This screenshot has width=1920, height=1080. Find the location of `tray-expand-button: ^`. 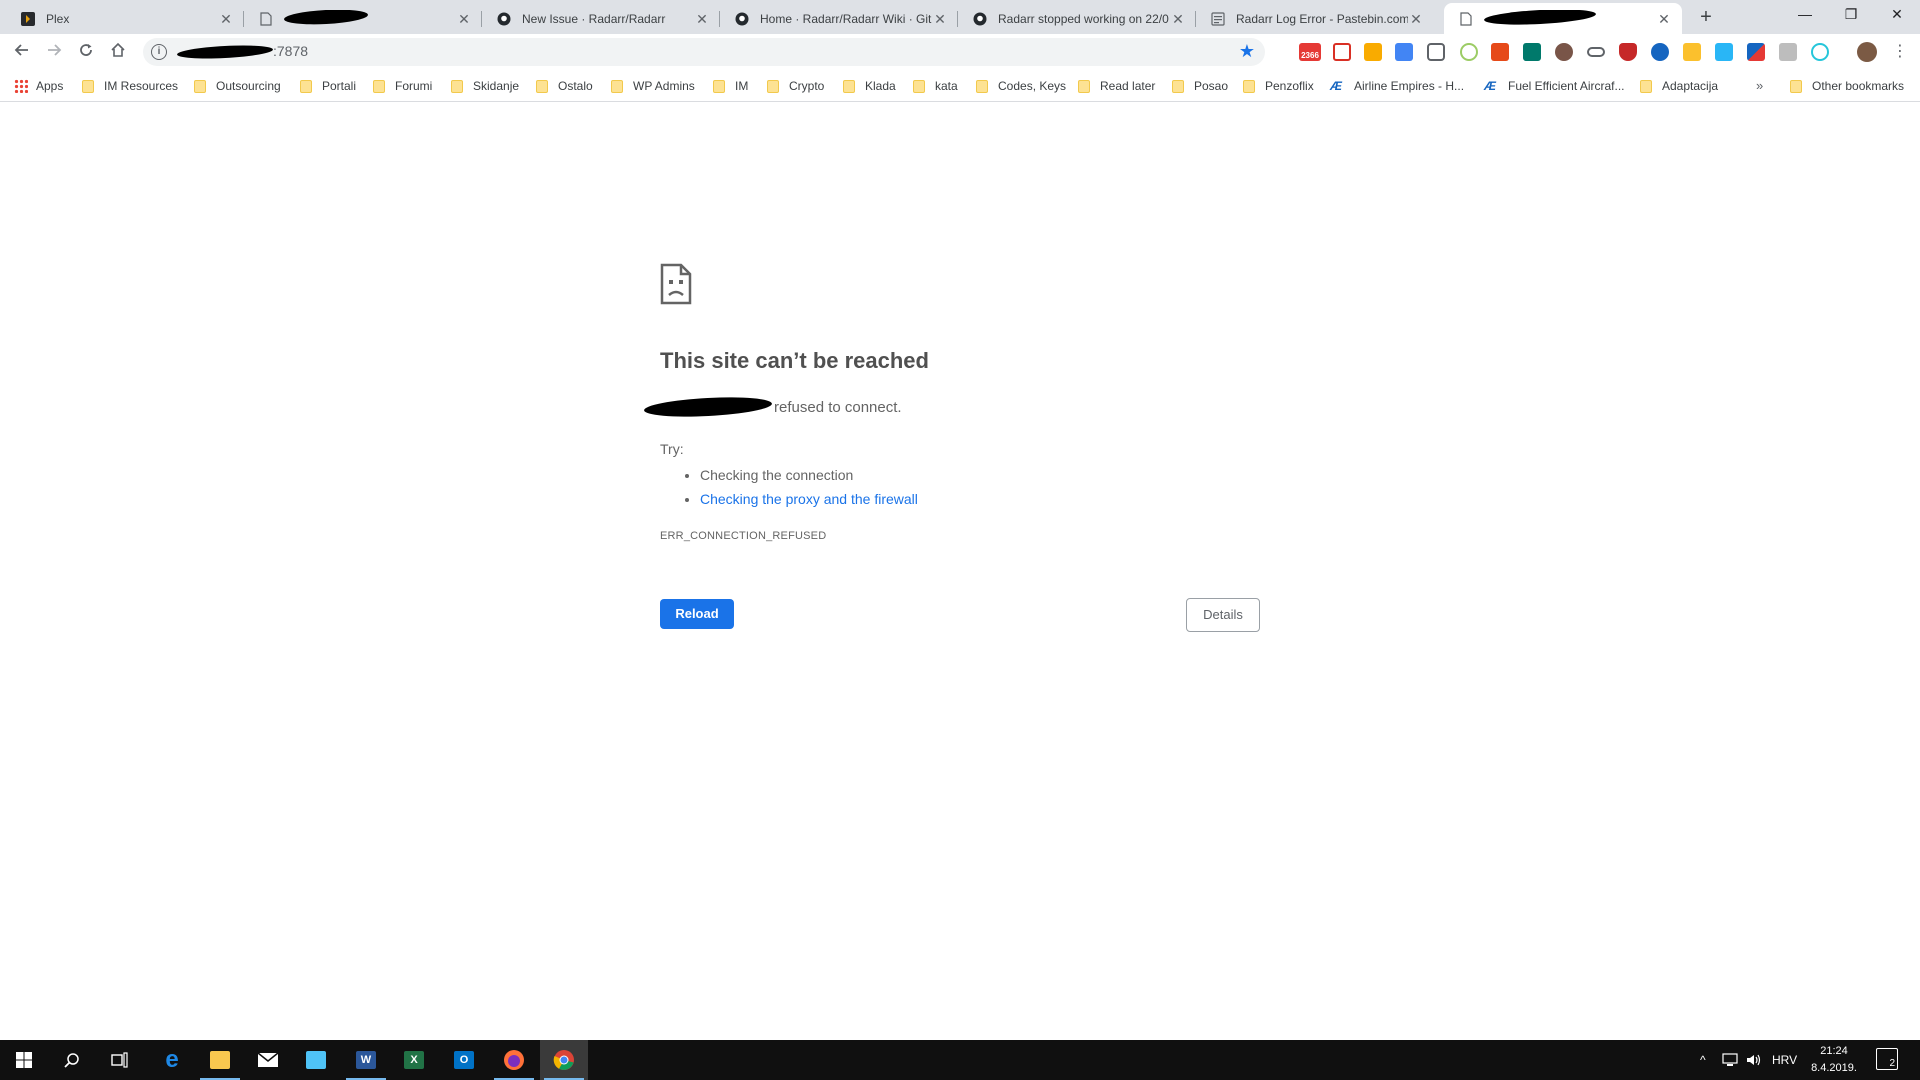

tray-expand-button: ^ is located at coordinates (1703, 1060).